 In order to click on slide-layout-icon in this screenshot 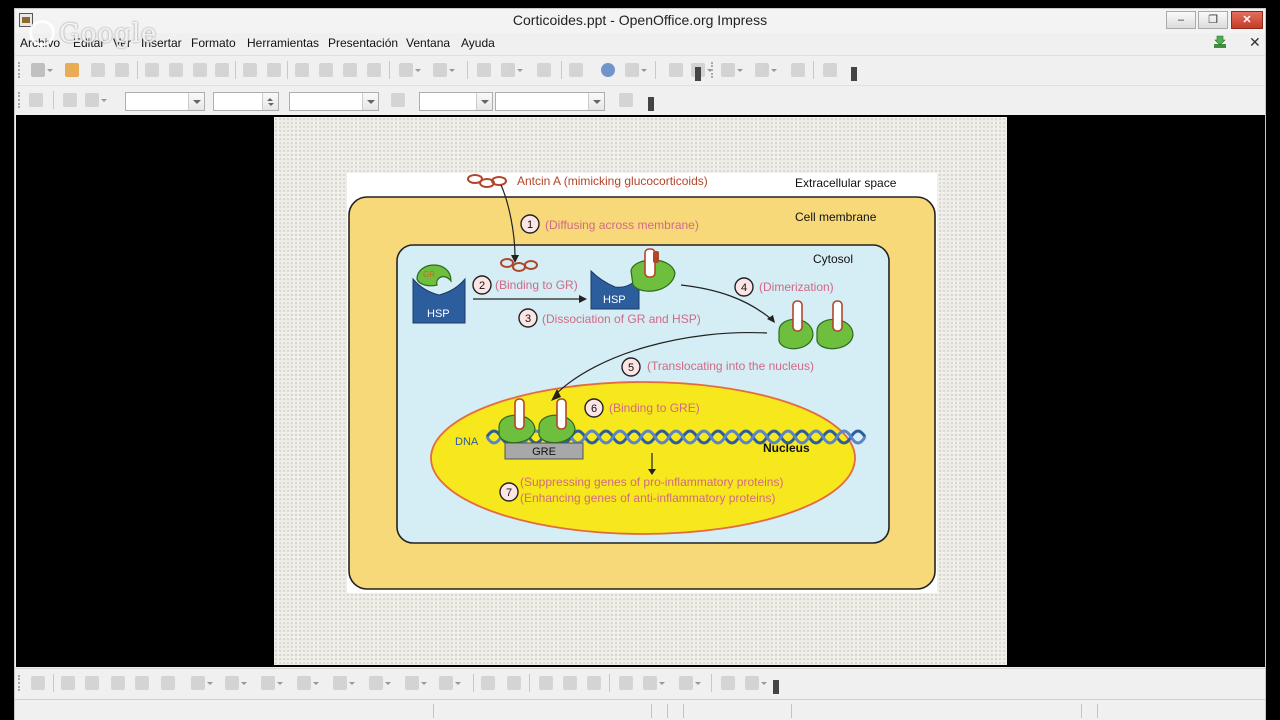, I will do `click(766, 70)`.